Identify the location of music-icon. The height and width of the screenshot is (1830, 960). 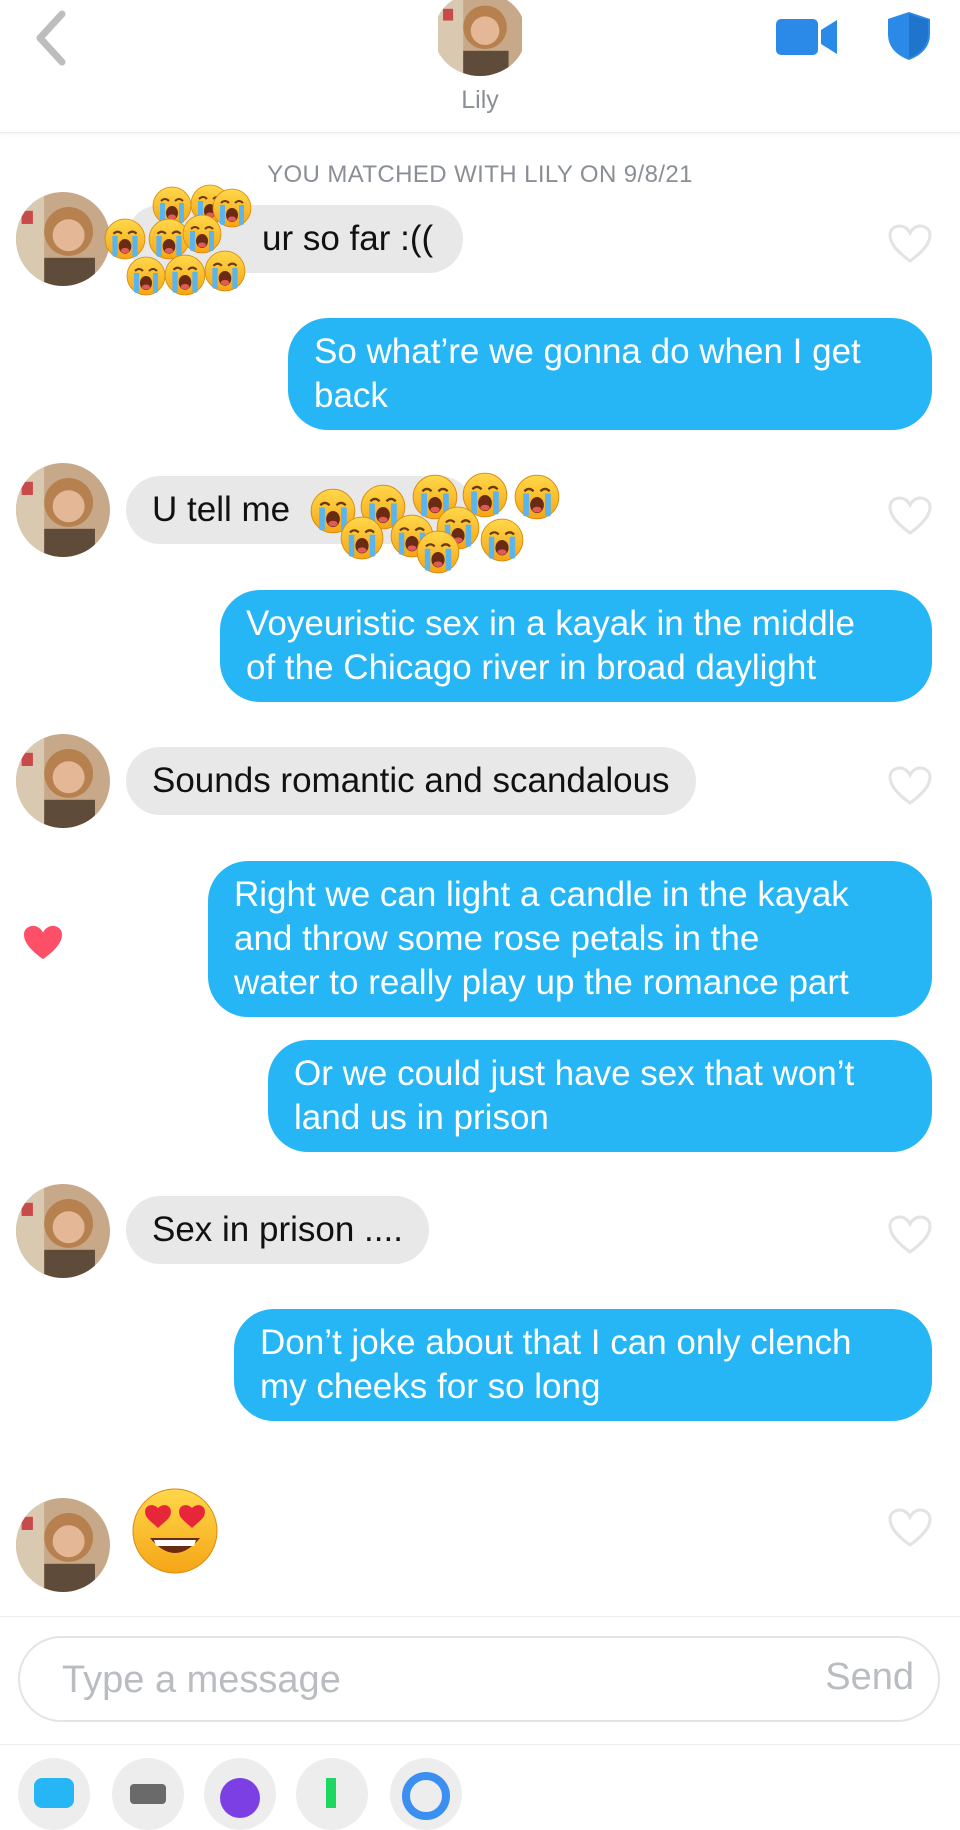
(332, 1794).